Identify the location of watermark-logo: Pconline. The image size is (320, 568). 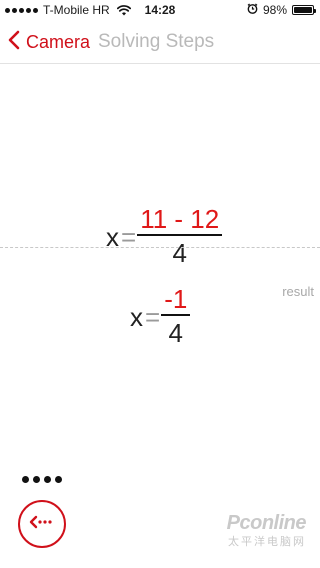
(266, 523).